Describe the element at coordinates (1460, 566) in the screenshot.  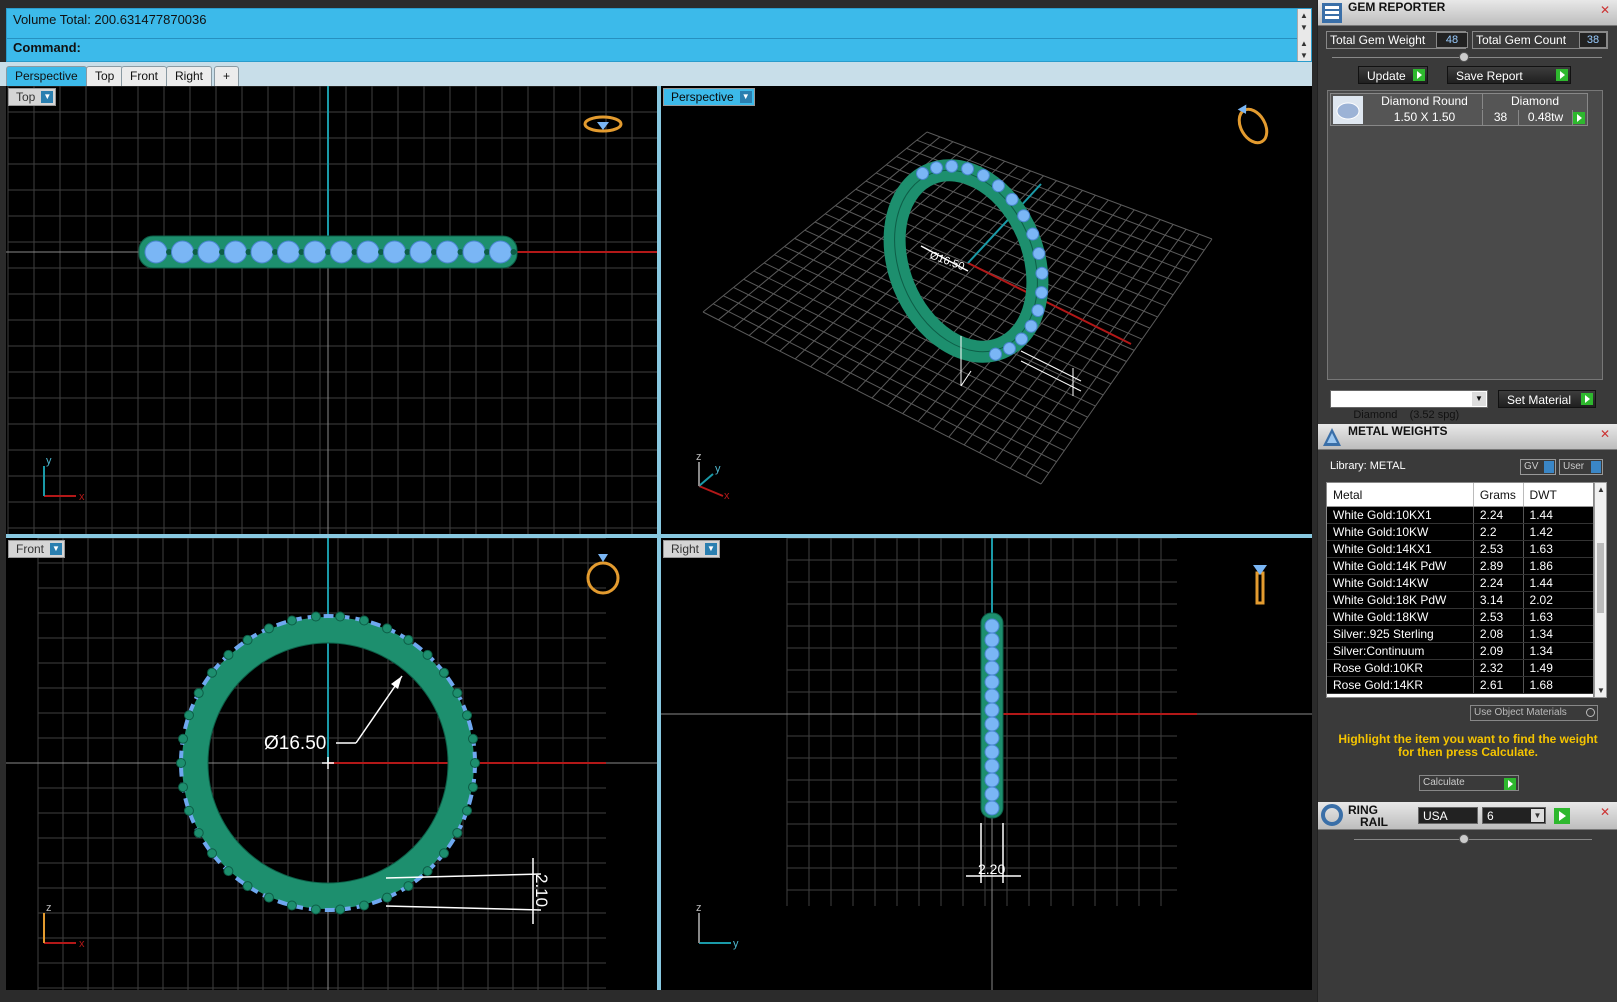
I see `table-row: White Gold:14K PdW 2.89 1.86` at that location.